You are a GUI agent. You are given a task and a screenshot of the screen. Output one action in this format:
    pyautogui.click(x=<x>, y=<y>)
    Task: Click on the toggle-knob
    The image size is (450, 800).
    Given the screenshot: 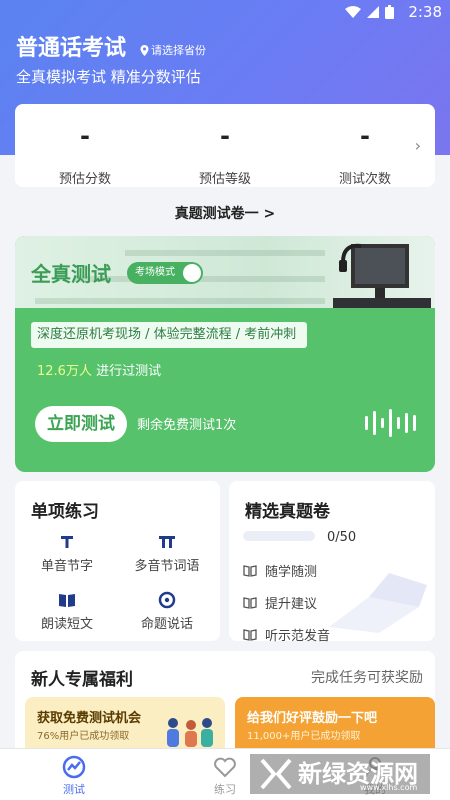 What is the action you would take?
    pyautogui.click(x=192, y=273)
    